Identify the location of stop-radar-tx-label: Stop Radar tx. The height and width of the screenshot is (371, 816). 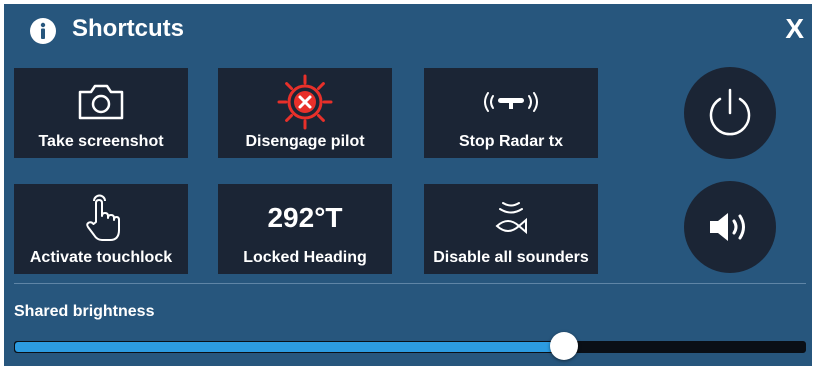
(510, 141).